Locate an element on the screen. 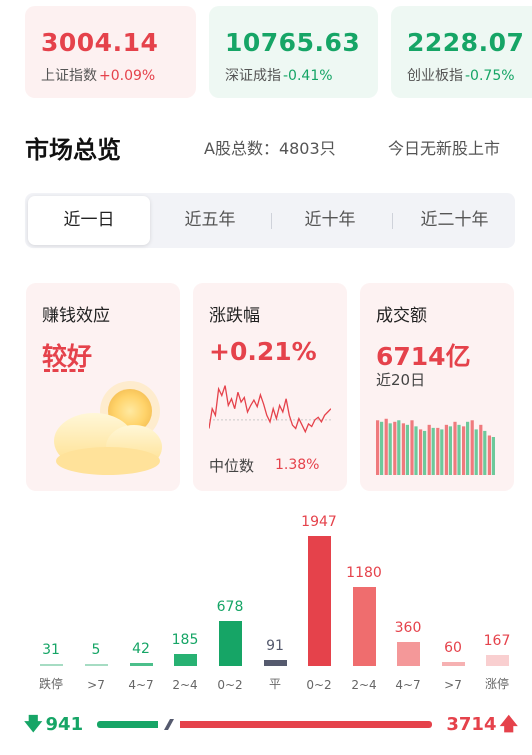 The width and height of the screenshot is (532, 755). index-change: -0.41% is located at coordinates (308, 76).